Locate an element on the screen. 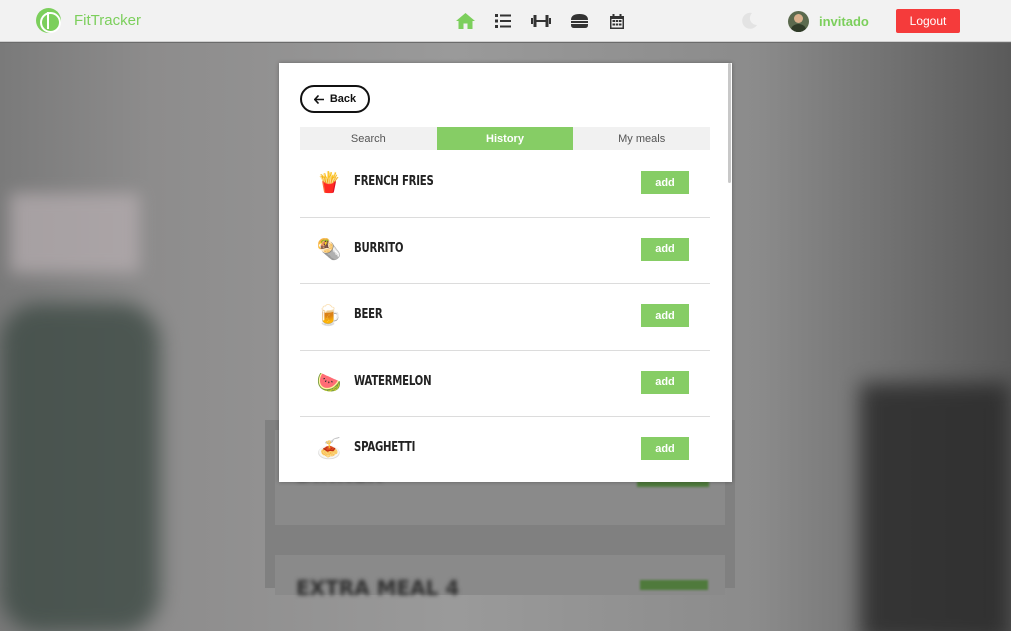 The image size is (1011, 631). burger-icon is located at coordinates (579, 21).